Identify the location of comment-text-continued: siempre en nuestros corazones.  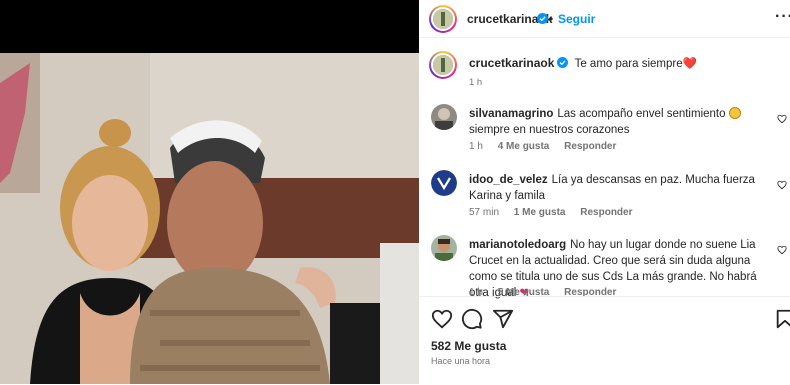
(549, 130).